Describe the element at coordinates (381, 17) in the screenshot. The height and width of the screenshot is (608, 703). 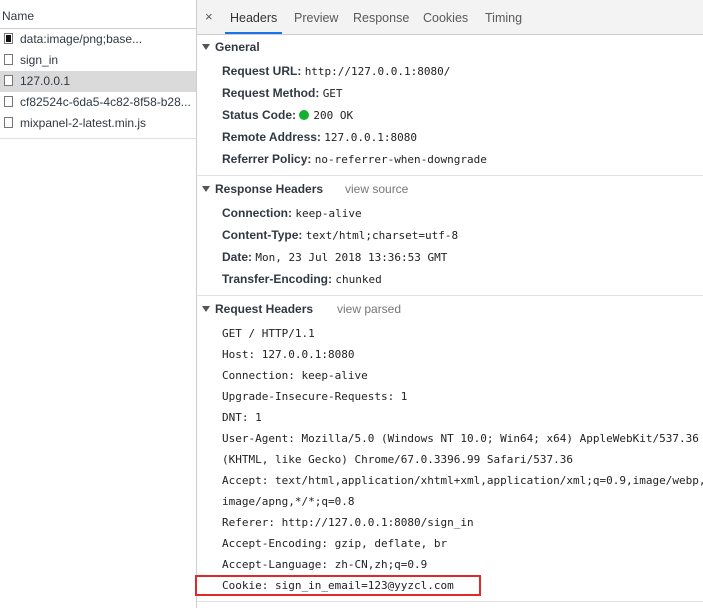
I see `tab-response: Response` at that location.